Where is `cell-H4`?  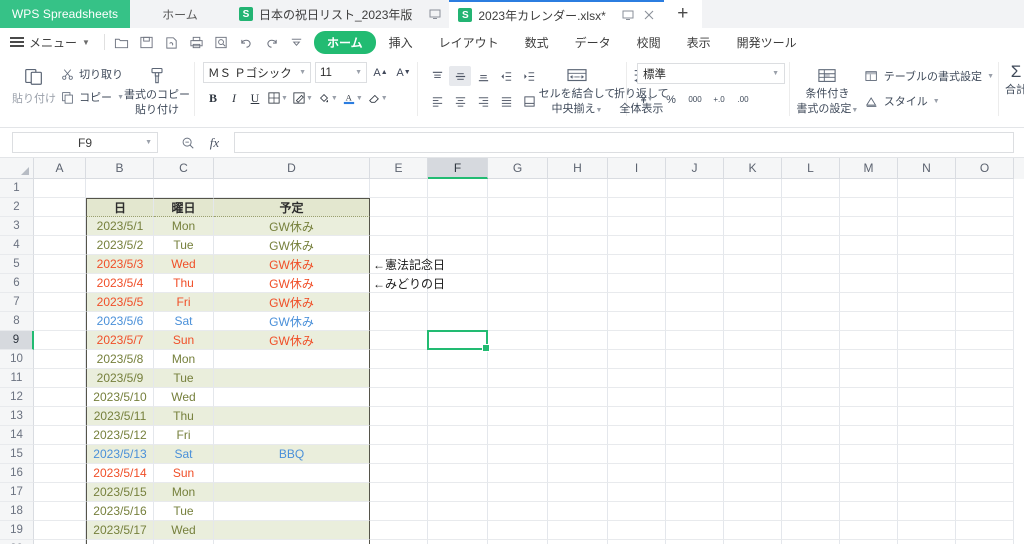 cell-H4 is located at coordinates (578, 245).